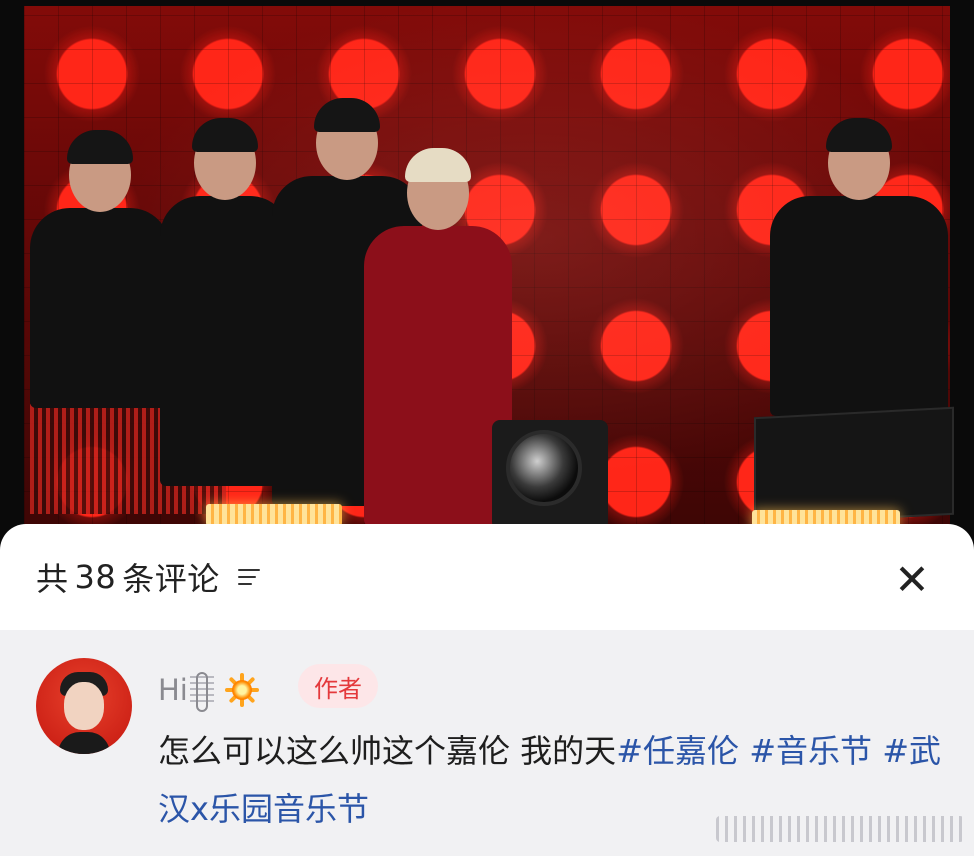 The width and height of the screenshot is (974, 856). What do you see at coordinates (202, 692) in the screenshot?
I see `music-staff-icon` at bounding box center [202, 692].